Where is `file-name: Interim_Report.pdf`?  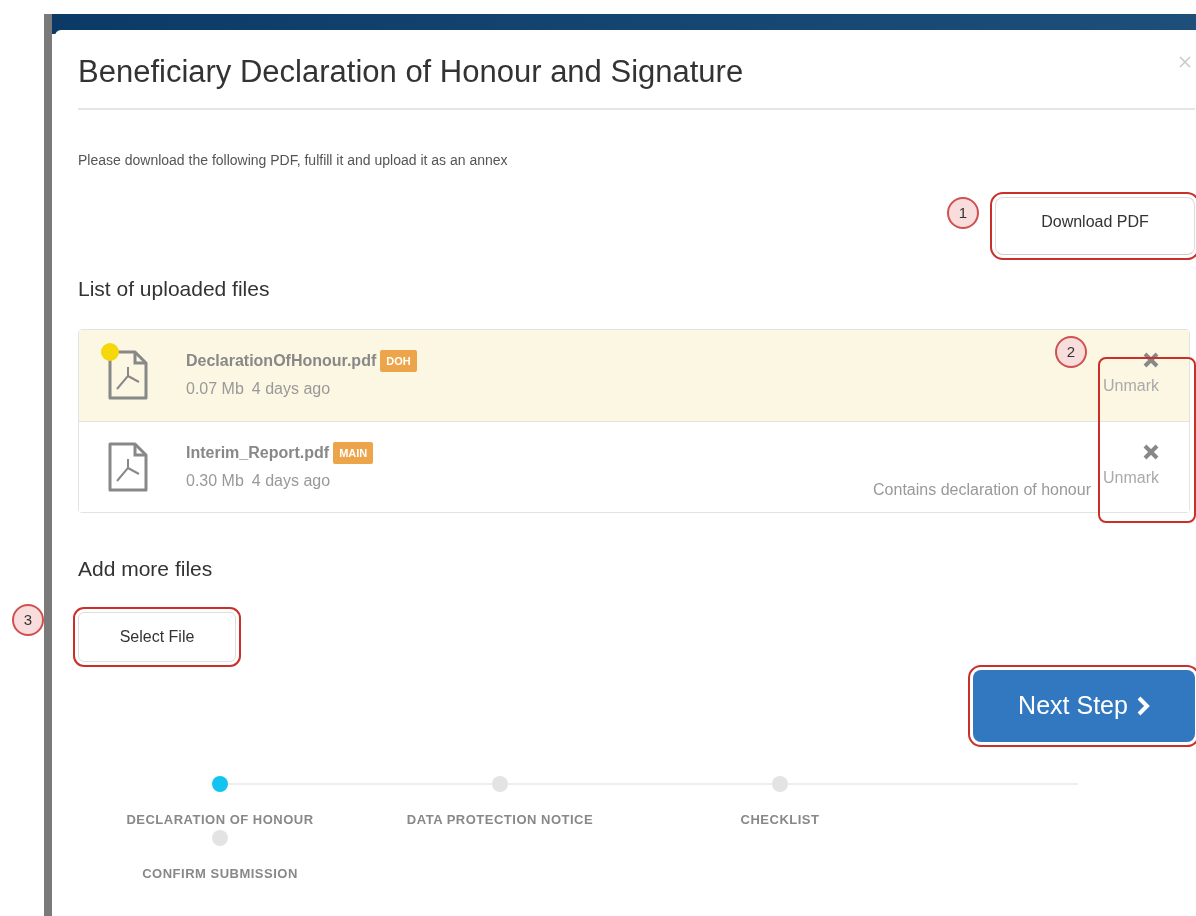 file-name: Interim_Report.pdf is located at coordinates (258, 452).